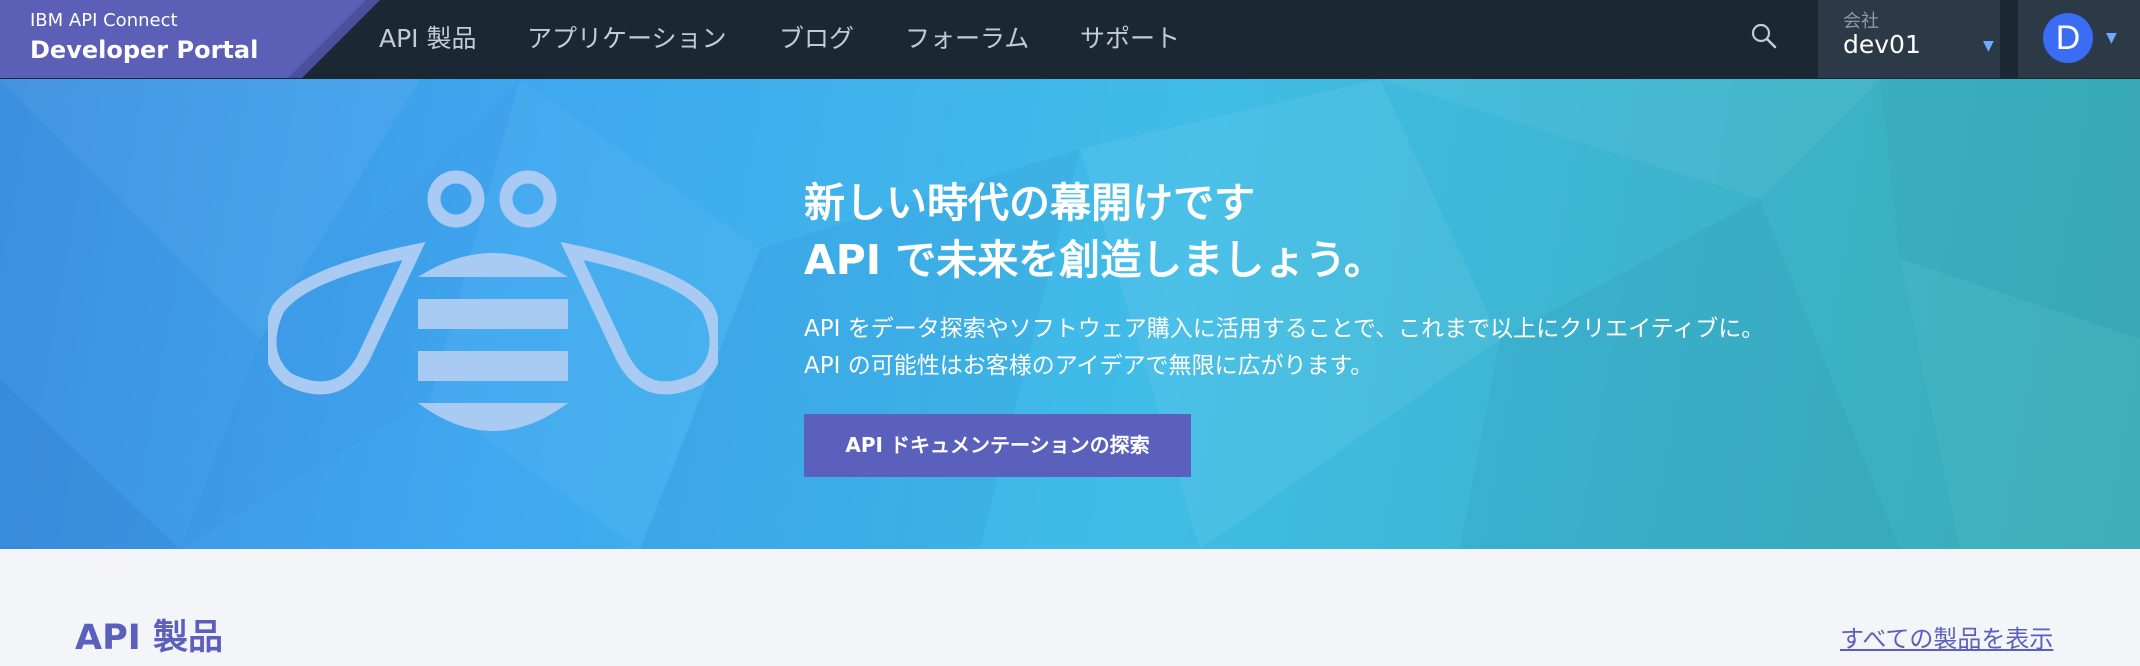 Image resolution: width=2140 pixels, height=666 pixels. What do you see at coordinates (1946, 636) in the screenshot?
I see `view-all-products-link: すべての製品を表示` at bounding box center [1946, 636].